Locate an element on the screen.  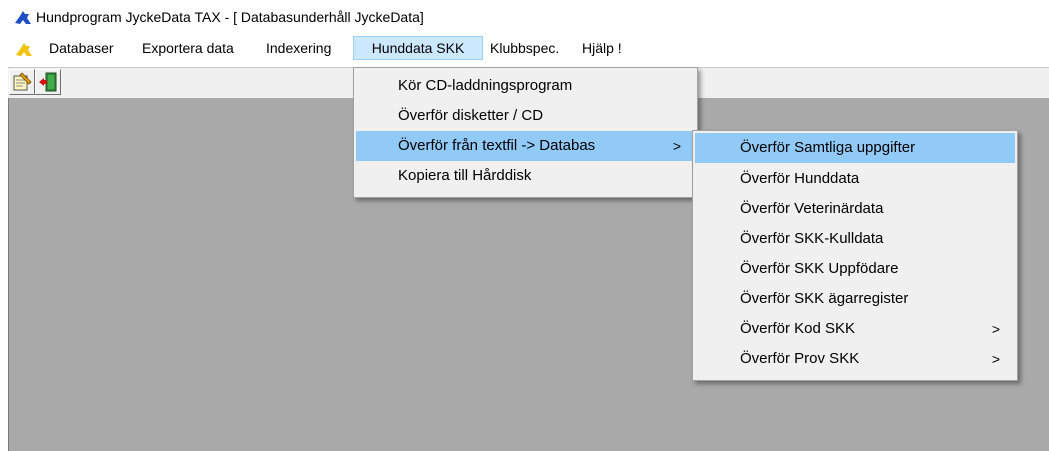
submenu-item-kod-skk: Överför Kod SKK > is located at coordinates (855, 329).